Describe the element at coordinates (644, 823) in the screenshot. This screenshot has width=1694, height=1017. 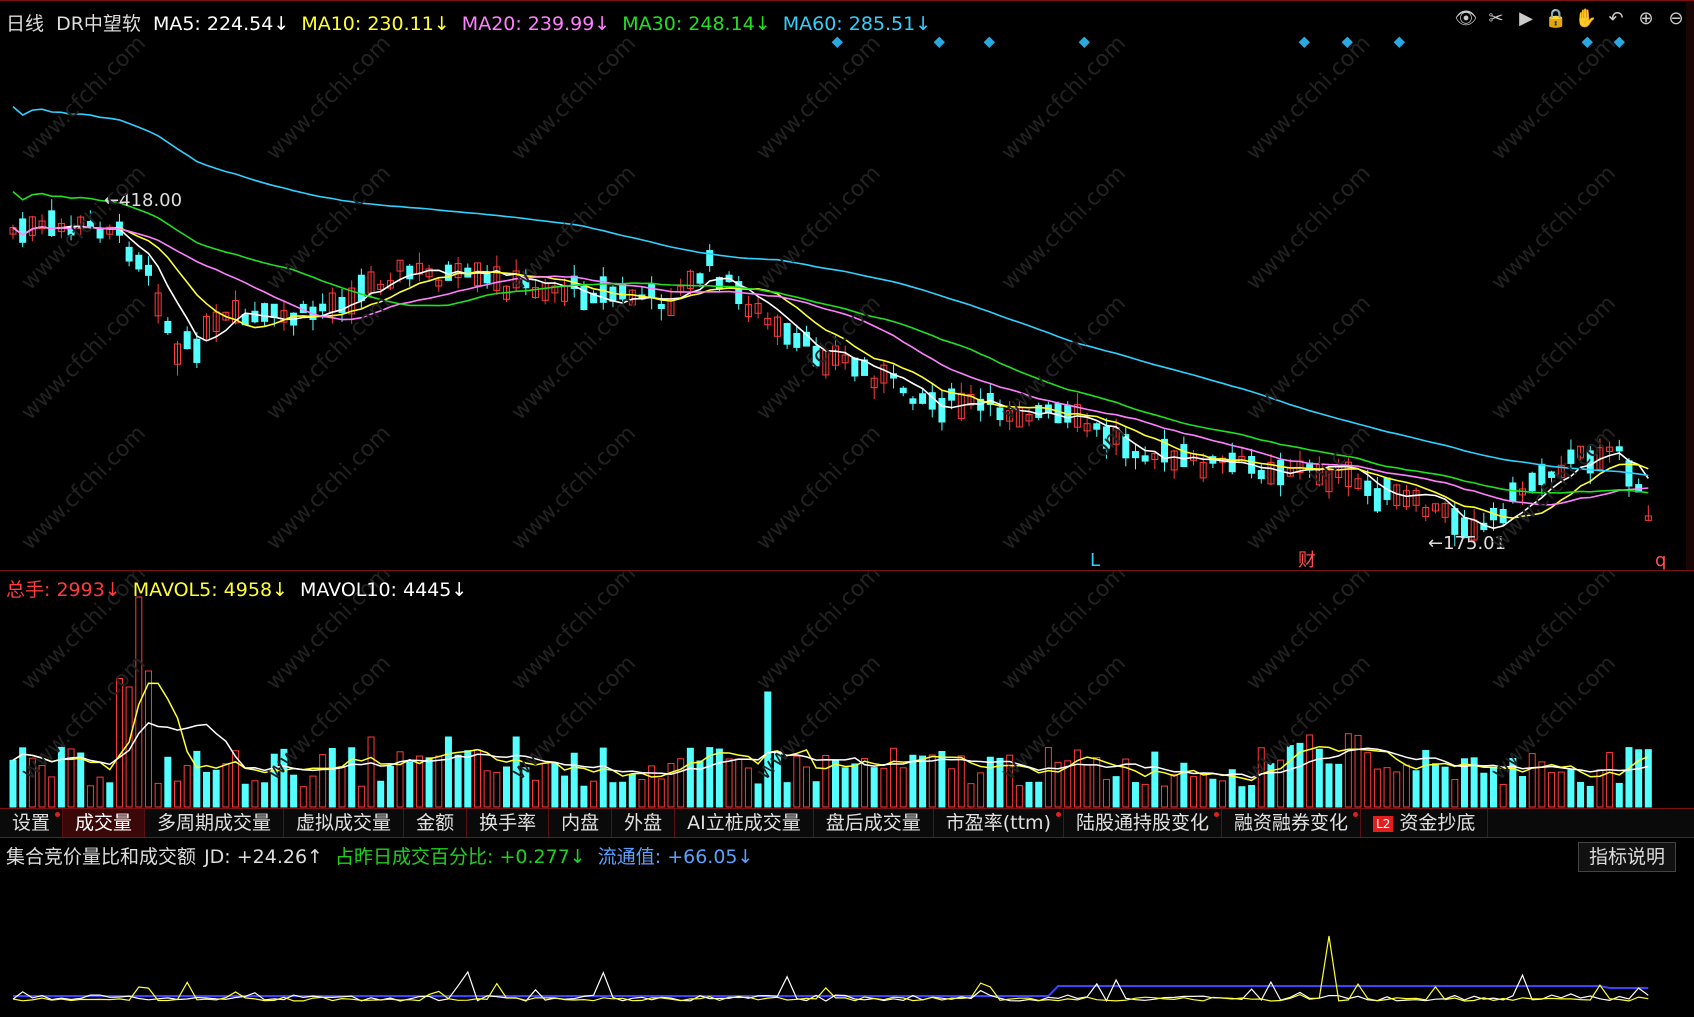
I see `tab-7: 外盘` at that location.